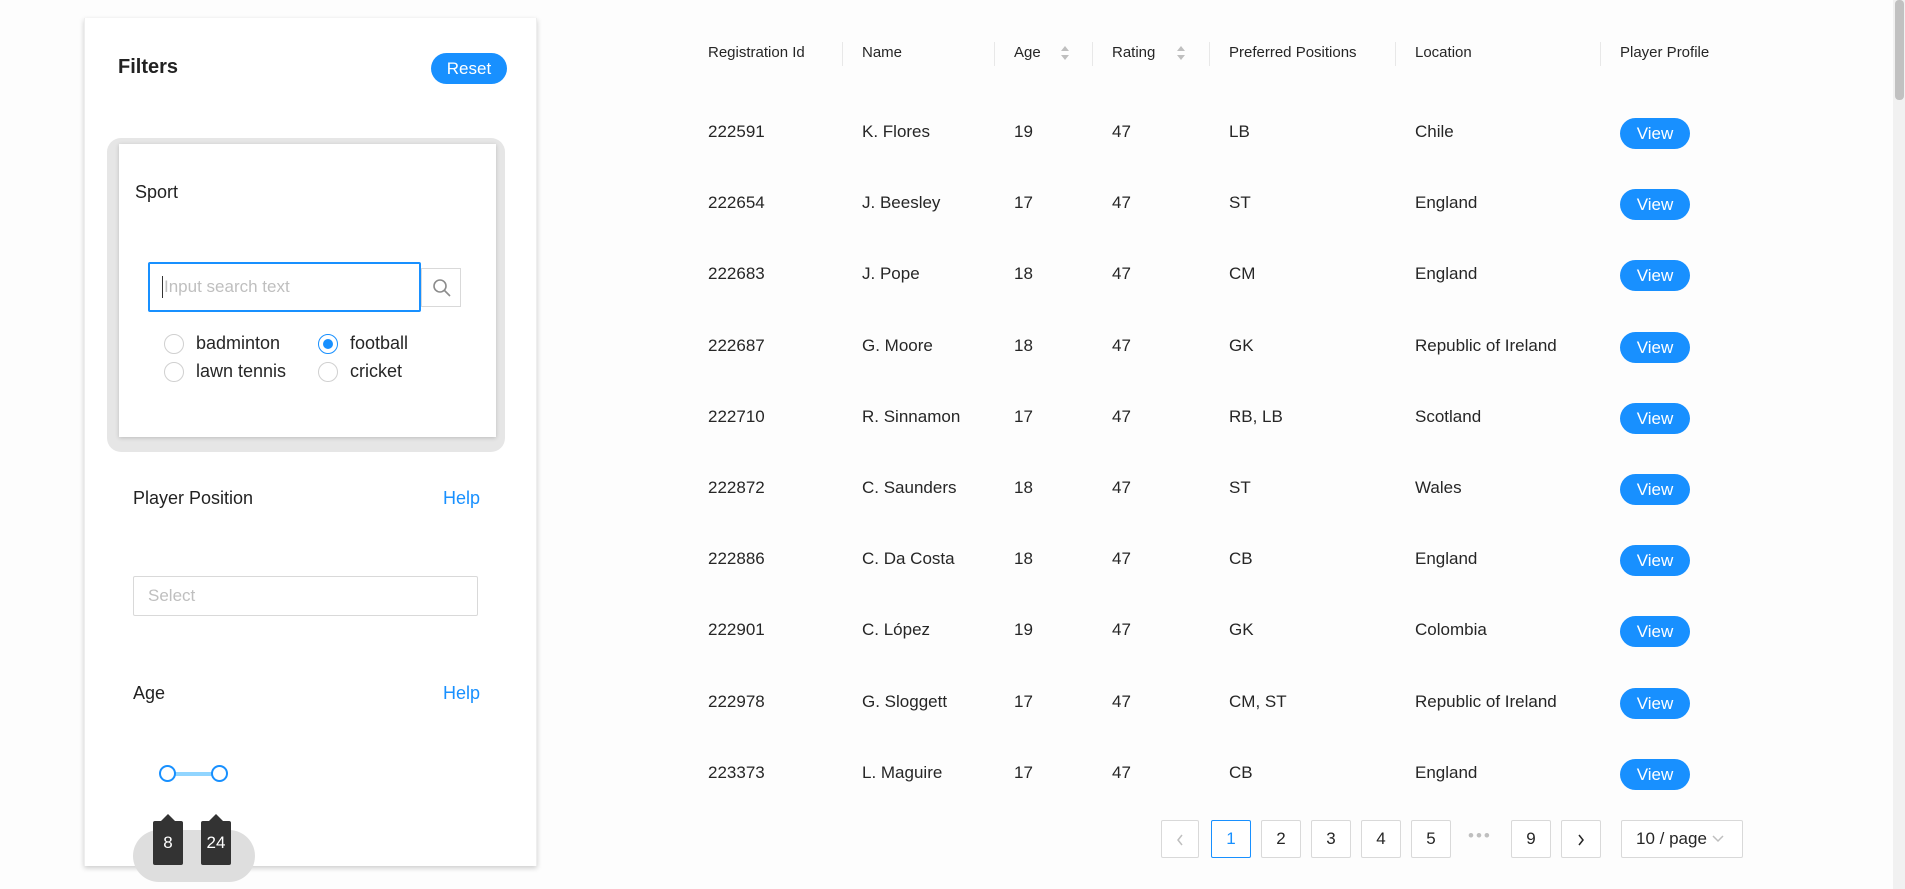  I want to click on player-position-select: Select, so click(305, 596).